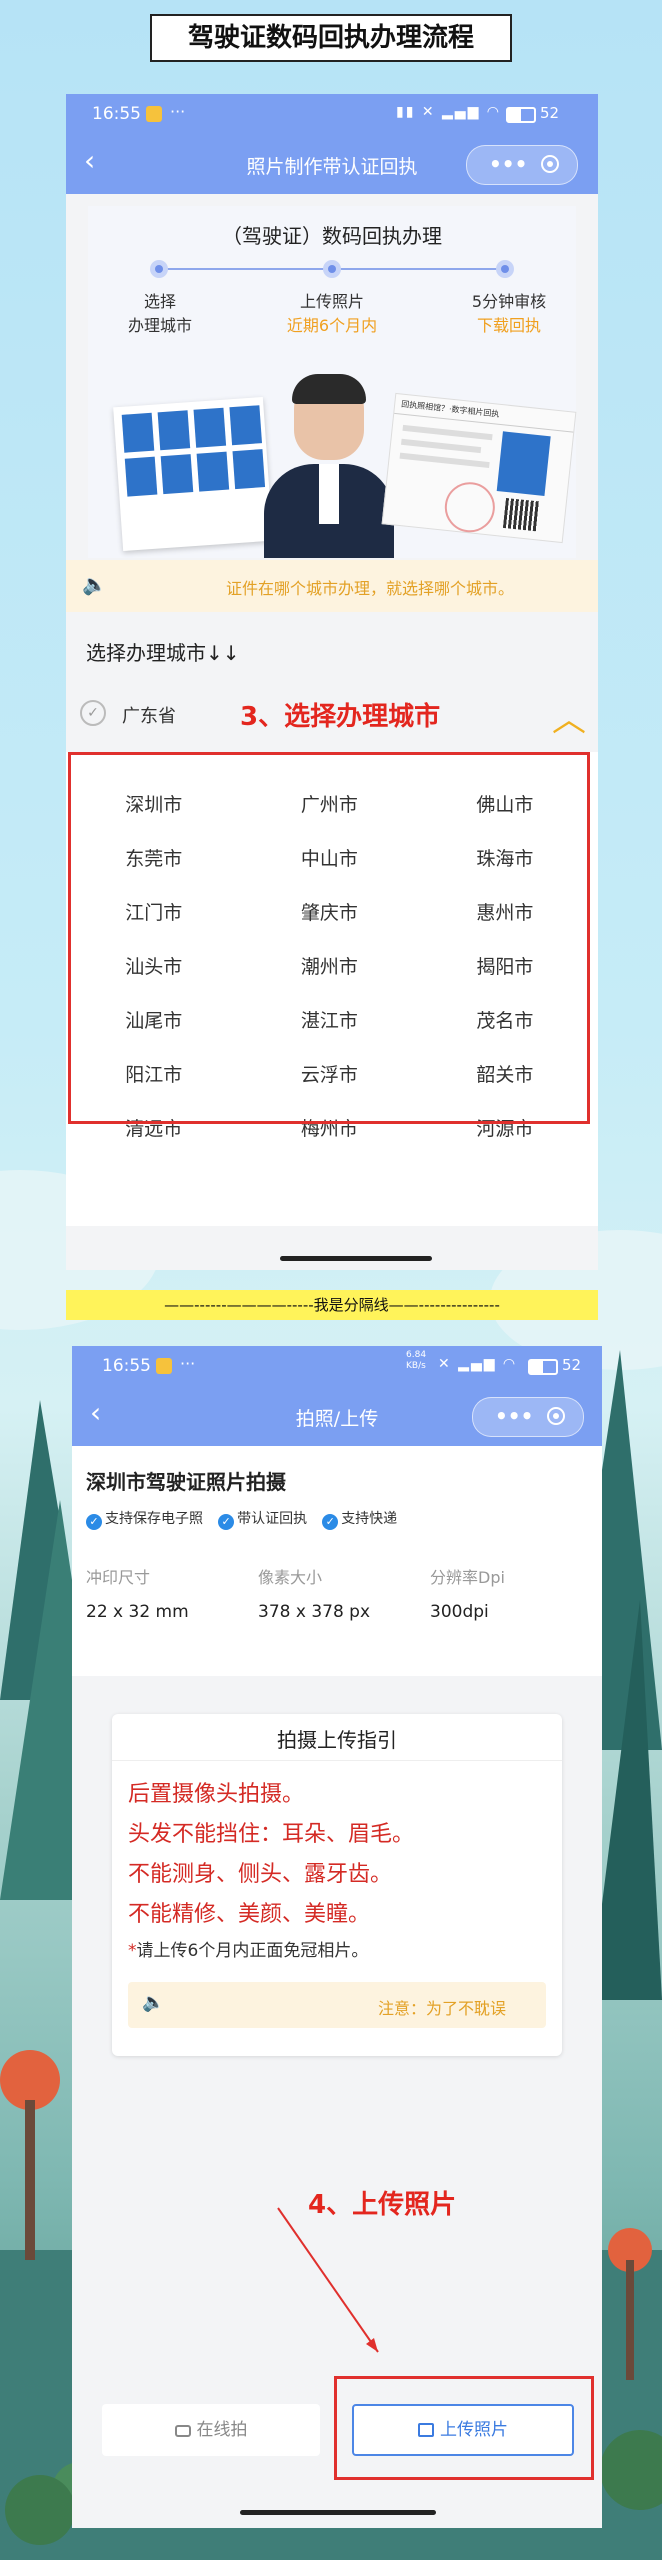 Image resolution: width=662 pixels, height=2564 pixels. What do you see at coordinates (271, 1834) in the screenshot?
I see `guide-line: 头发不能挡住：耳朵、眉毛。` at bounding box center [271, 1834].